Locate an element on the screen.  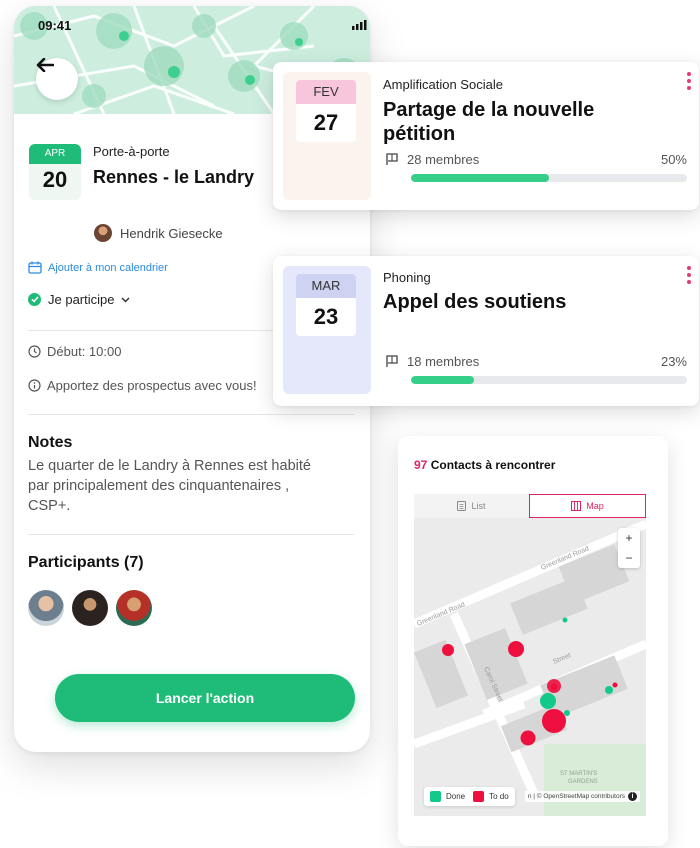
card-day: 27 is located at coordinates (326, 123).